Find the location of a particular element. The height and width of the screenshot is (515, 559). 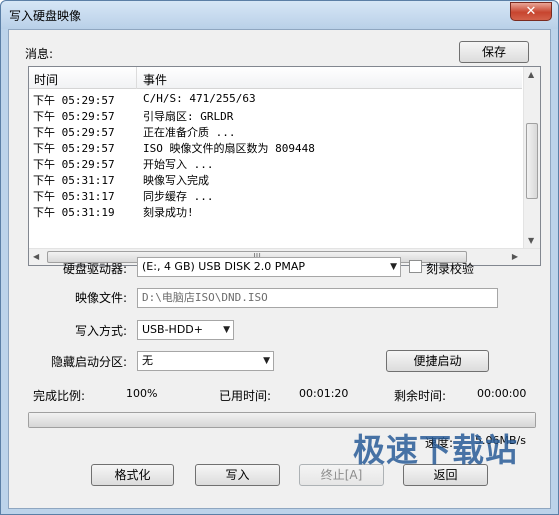

log-event: ISO 映像文件的扇区数为 809448 is located at coordinates (229, 148).